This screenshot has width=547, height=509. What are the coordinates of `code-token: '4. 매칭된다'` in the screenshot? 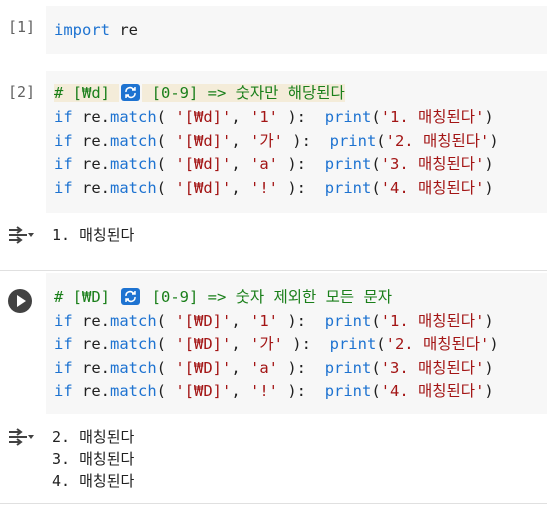 It's located at (432, 391).